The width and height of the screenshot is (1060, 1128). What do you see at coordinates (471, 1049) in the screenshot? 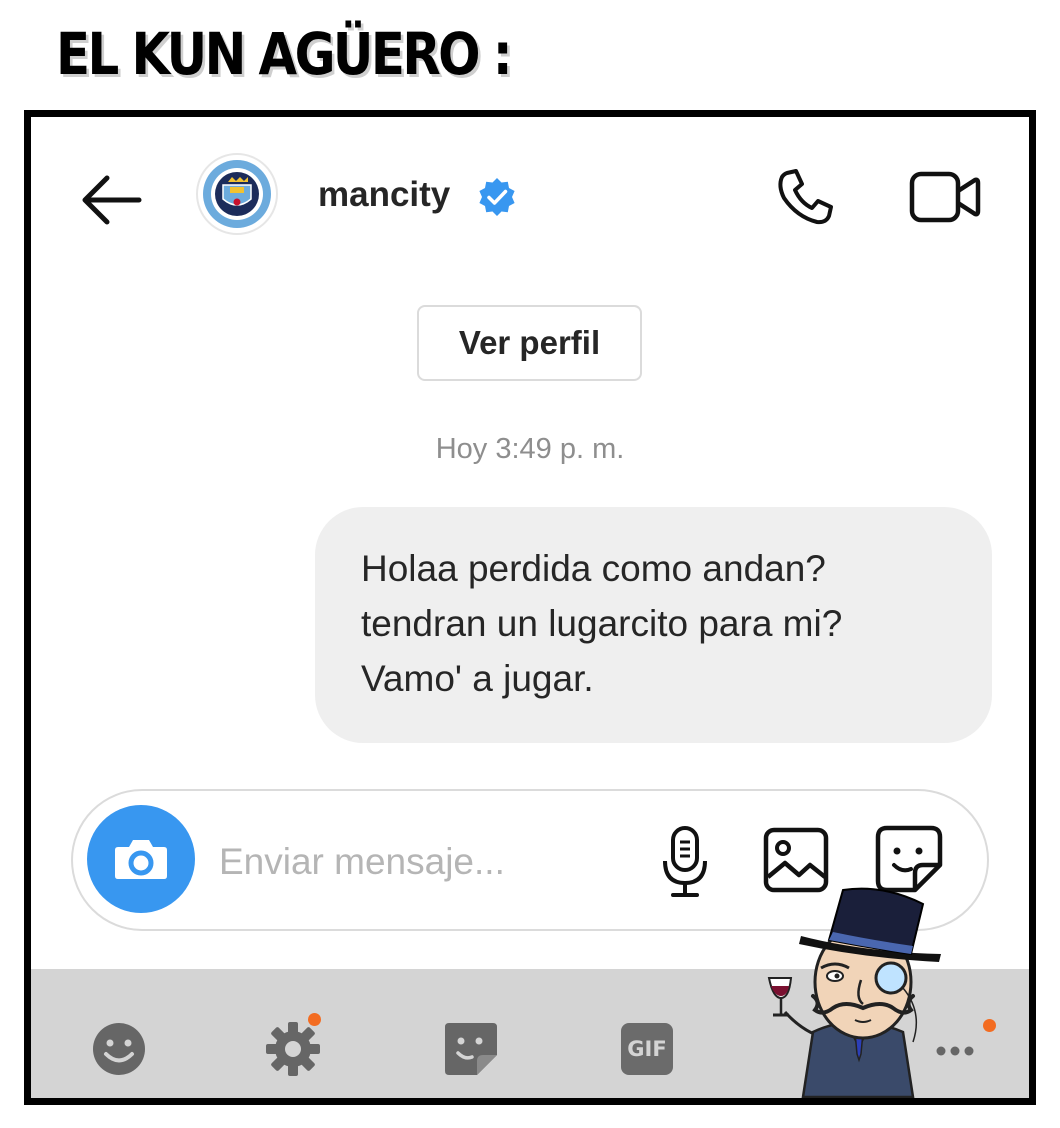
I see `keyboard-sticker-icon` at bounding box center [471, 1049].